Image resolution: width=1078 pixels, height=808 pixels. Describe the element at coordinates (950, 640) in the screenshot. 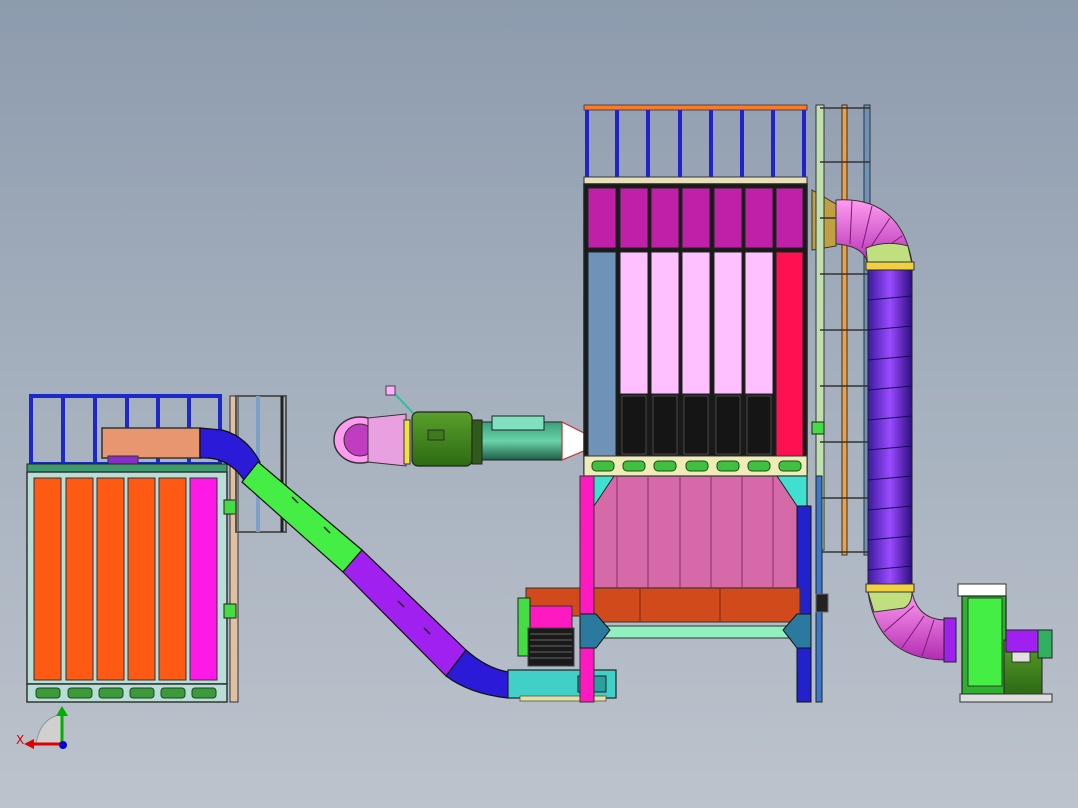

I see `fan-inlet-collar` at that location.